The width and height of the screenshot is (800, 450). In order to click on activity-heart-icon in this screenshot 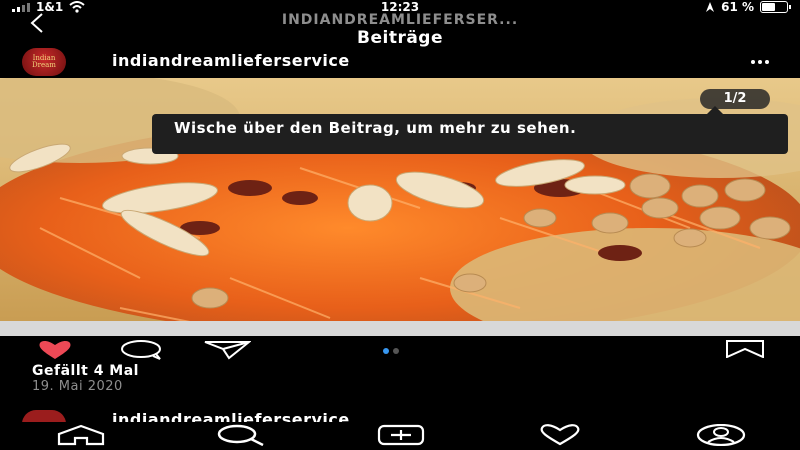, I will do `click(560, 435)`.